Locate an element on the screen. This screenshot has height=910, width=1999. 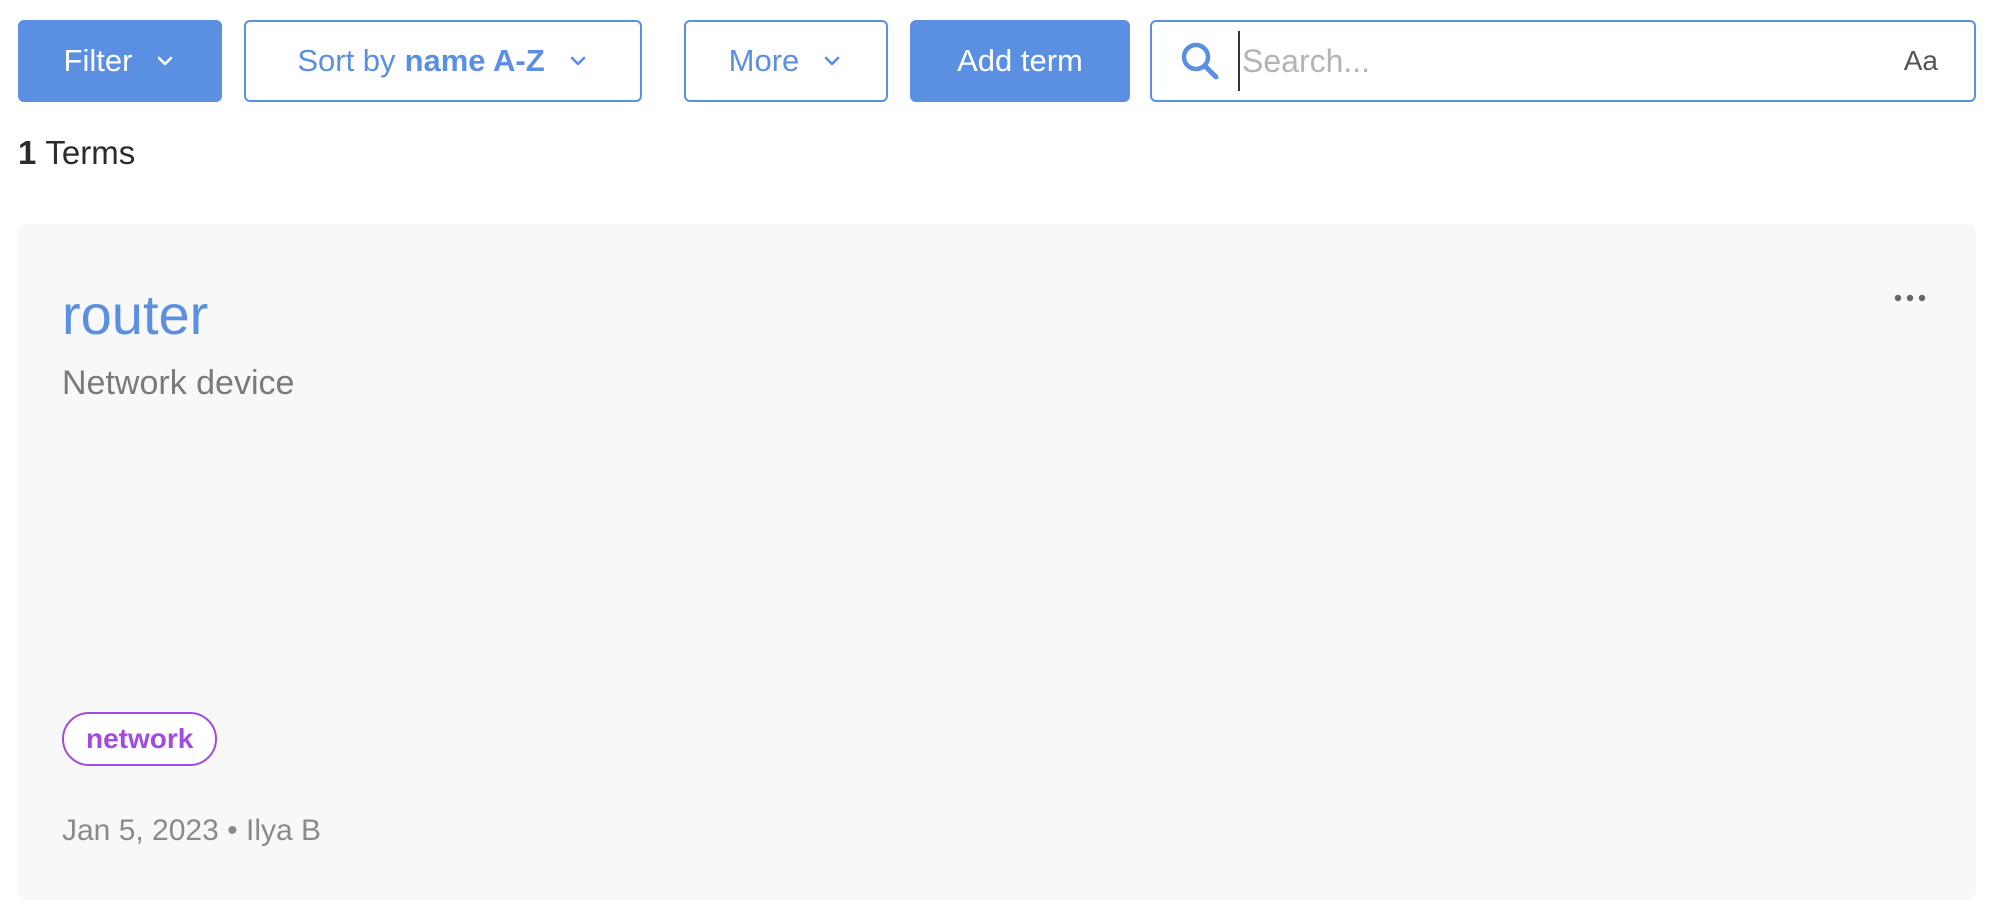
search-input is located at coordinates (1561, 61).